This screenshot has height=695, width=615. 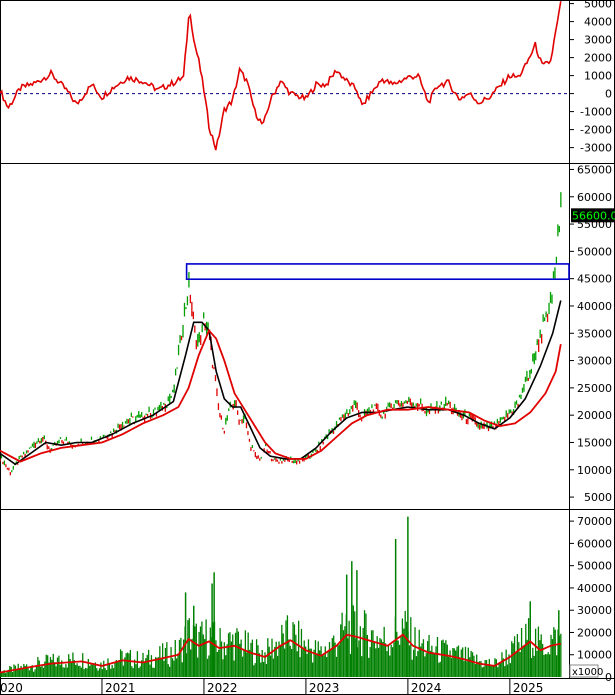 I want to click on oscillator-y-tick-label: 5000, so click(x=598, y=5).